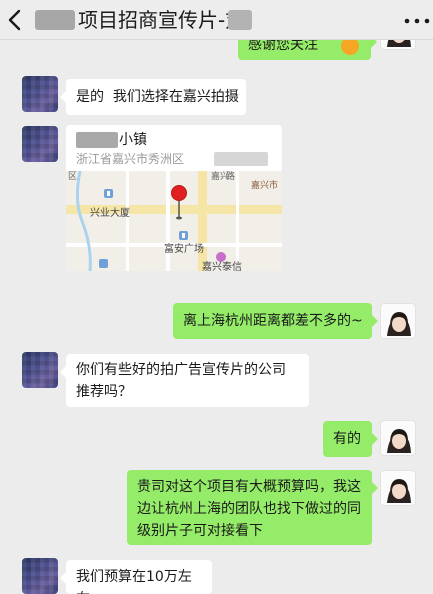 The width and height of the screenshot is (433, 594). Describe the element at coordinates (133, 140) in the screenshot. I see `location-name: 小镇` at that location.